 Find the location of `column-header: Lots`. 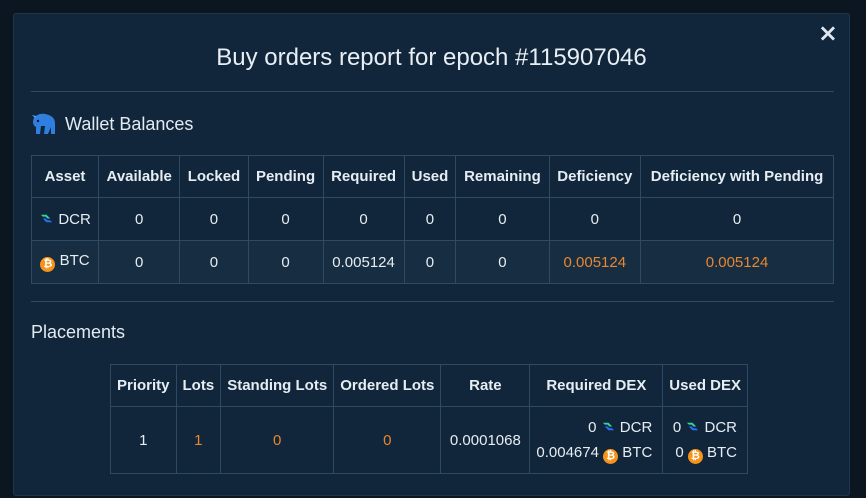

column-header: Lots is located at coordinates (198, 385).